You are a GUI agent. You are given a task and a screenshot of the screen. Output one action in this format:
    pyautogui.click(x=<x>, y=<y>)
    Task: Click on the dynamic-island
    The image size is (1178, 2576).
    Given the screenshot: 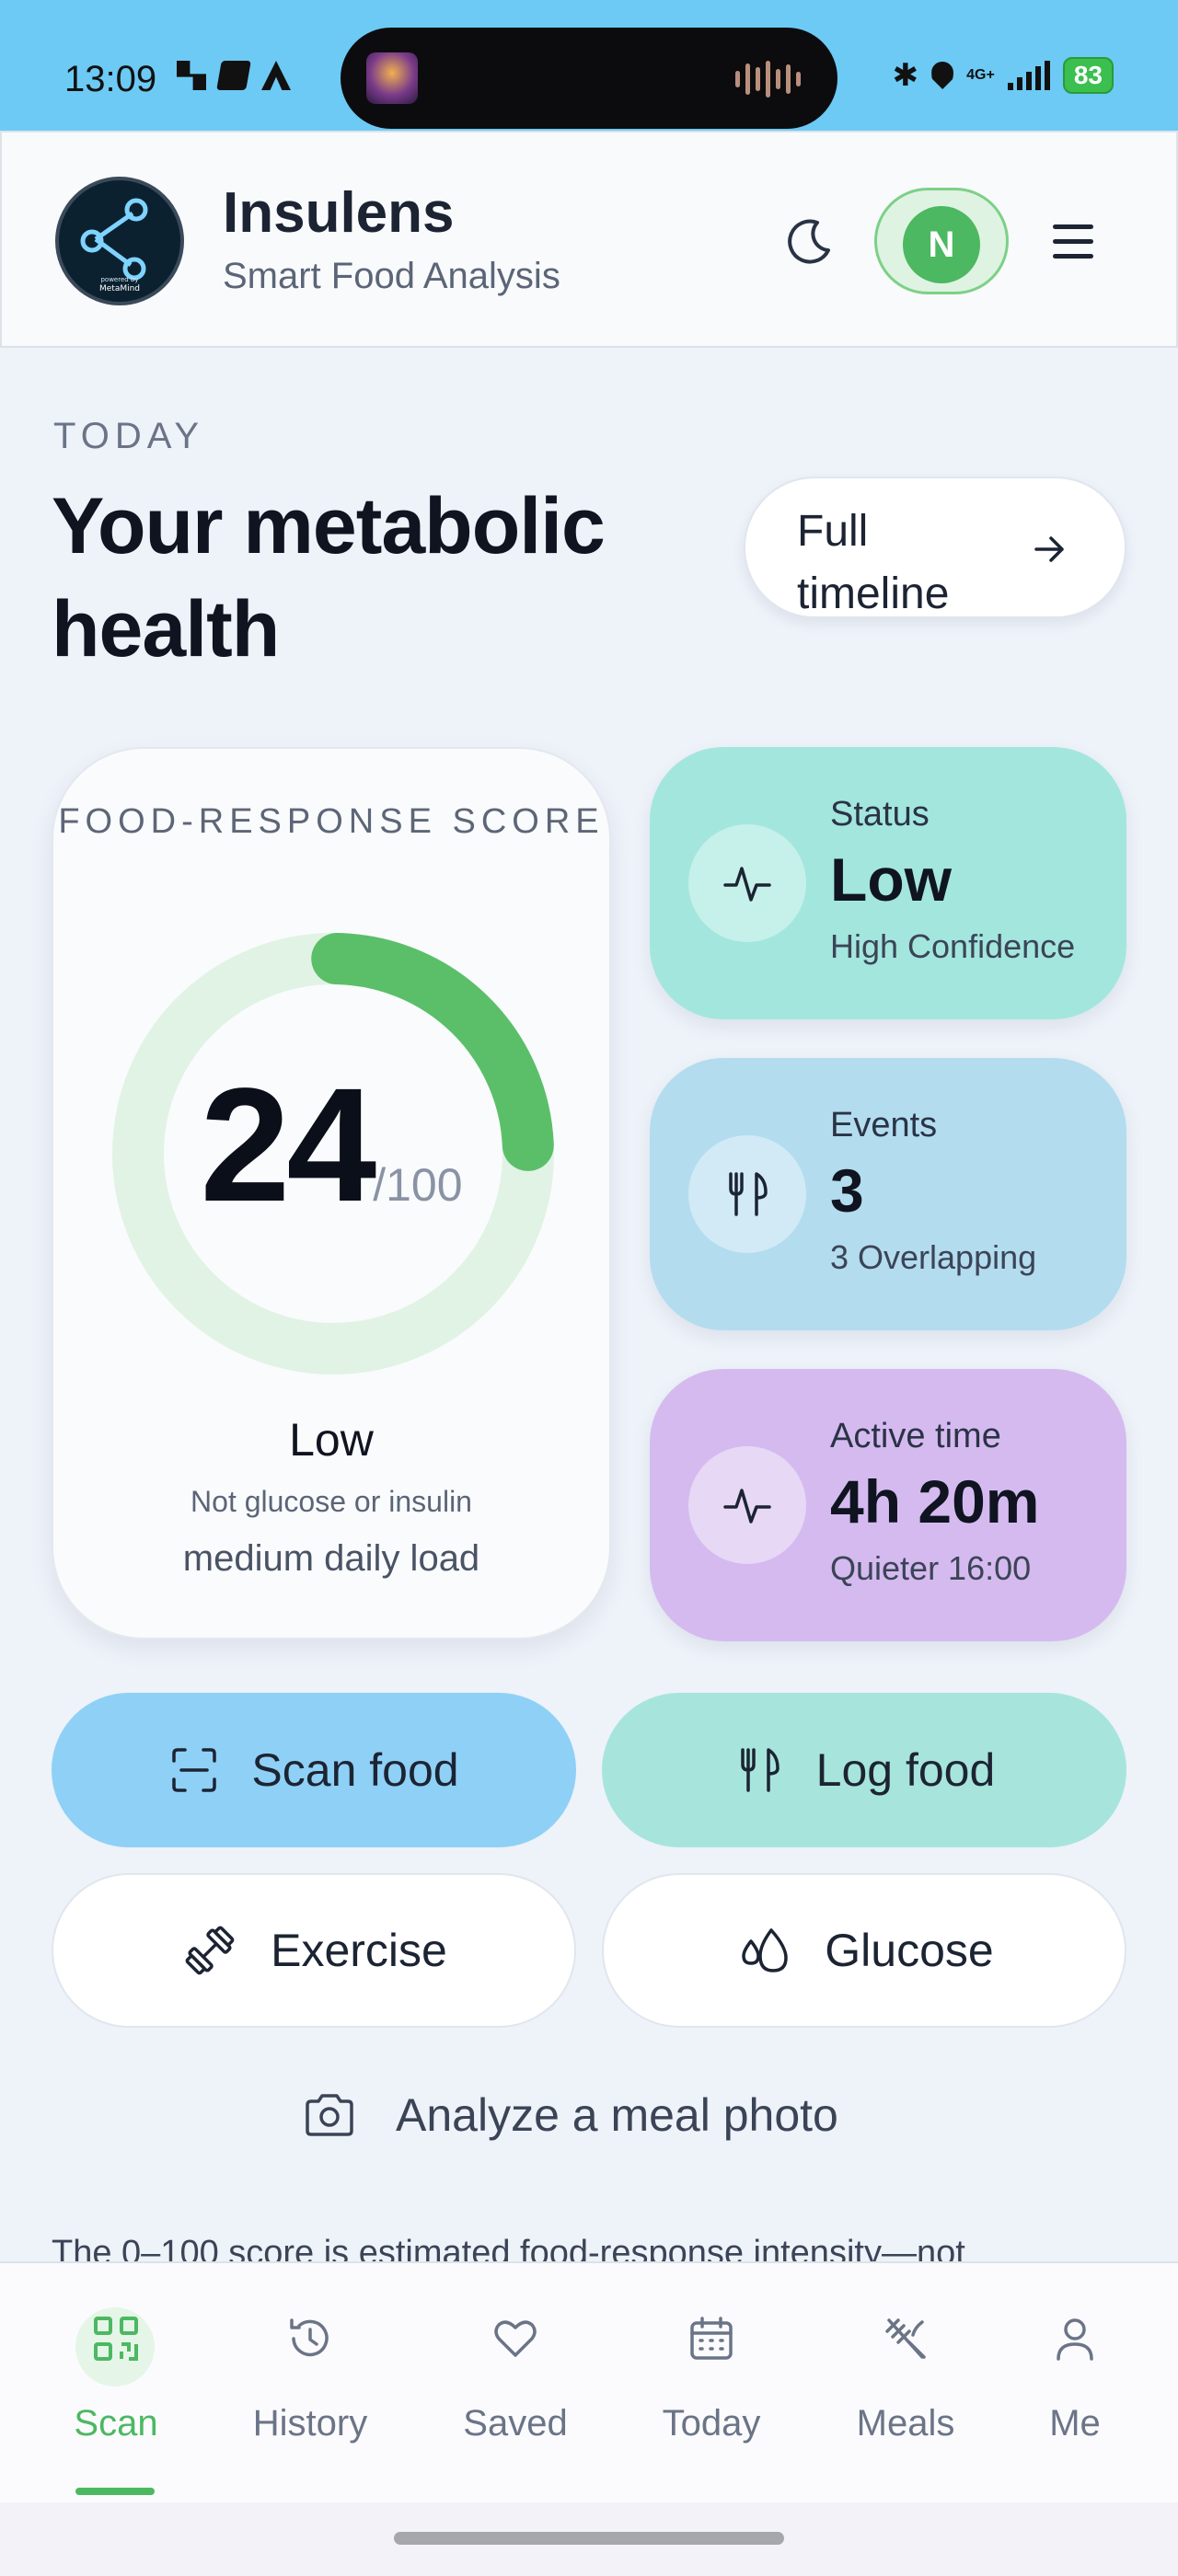 What is the action you would take?
    pyautogui.click(x=589, y=78)
    